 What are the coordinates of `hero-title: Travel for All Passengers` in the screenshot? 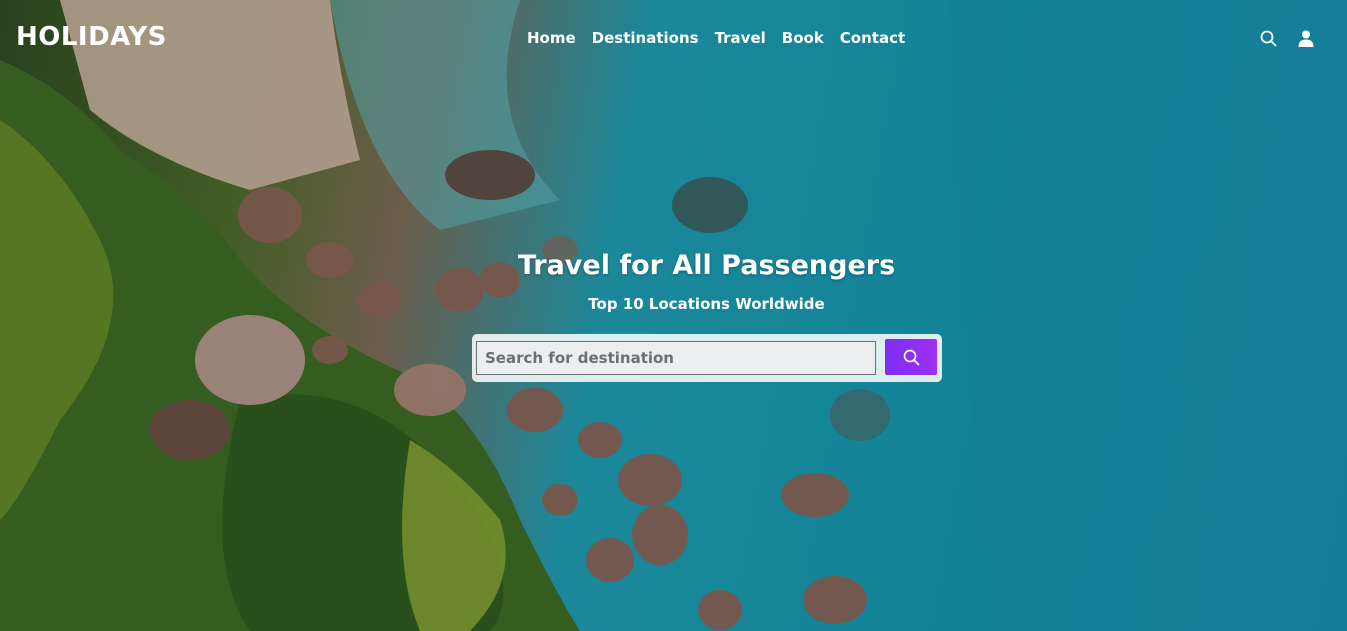 It's located at (706, 265).